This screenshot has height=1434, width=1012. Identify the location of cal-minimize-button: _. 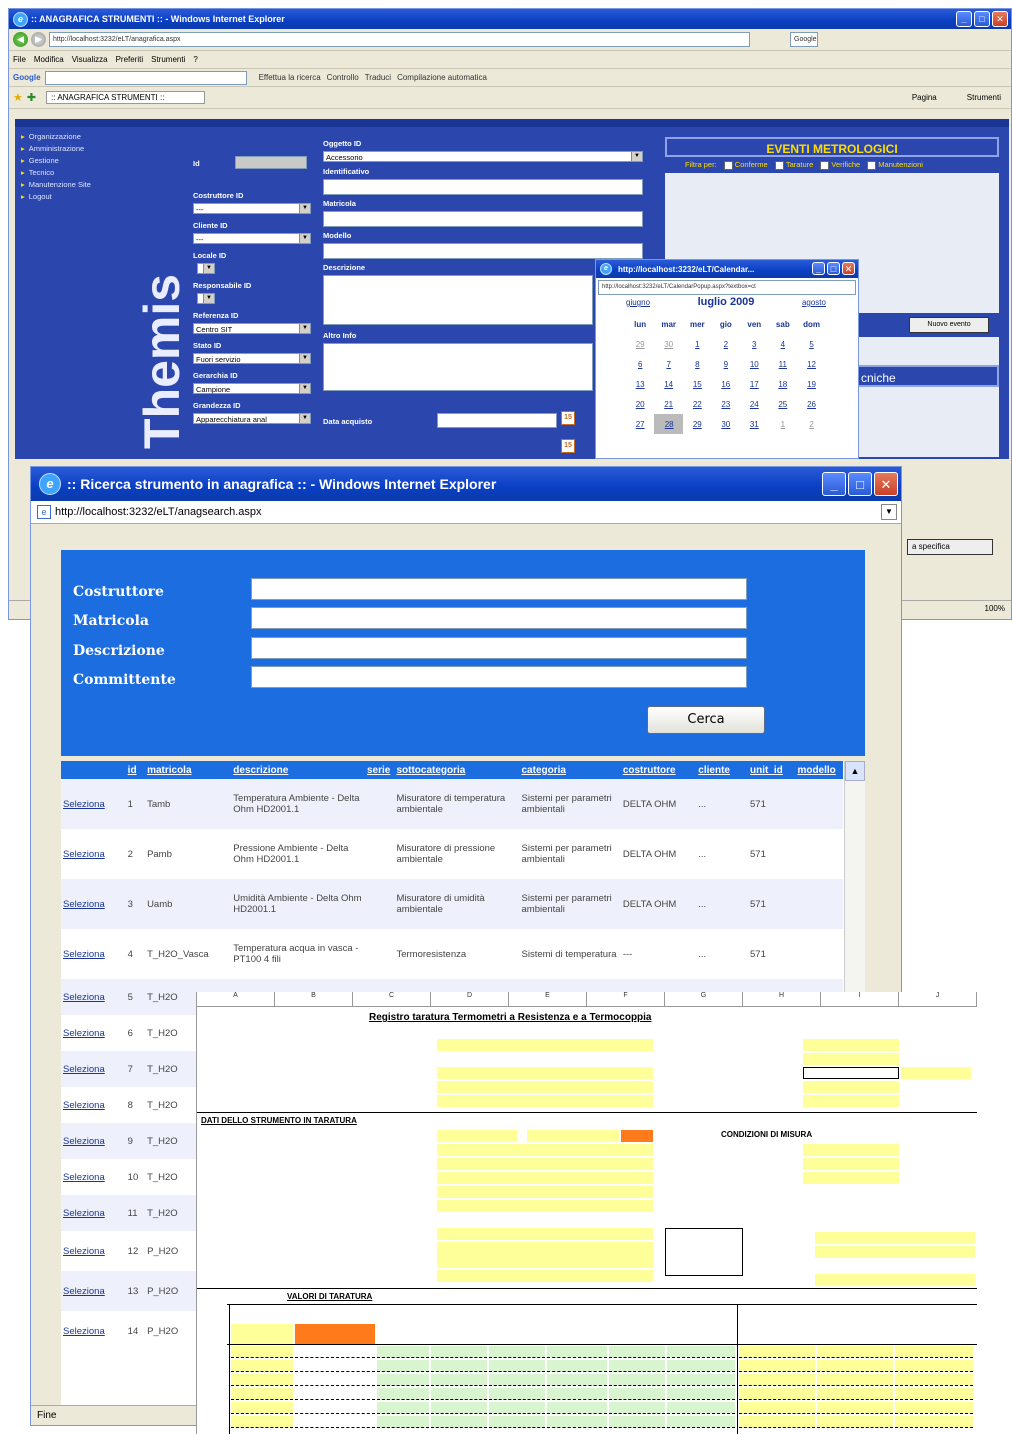
(818, 268).